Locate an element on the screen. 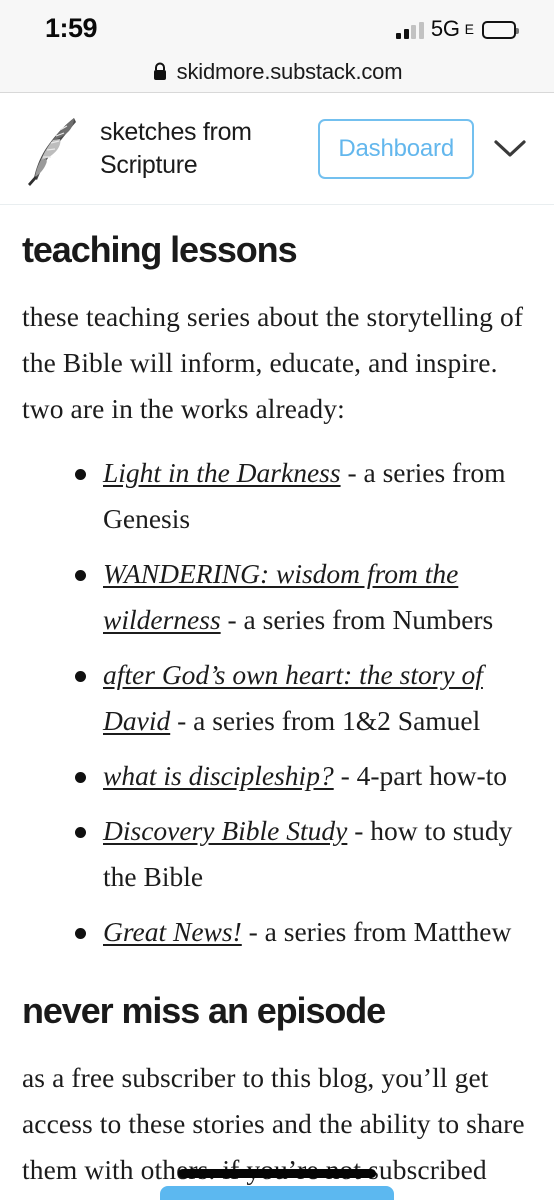 The height and width of the screenshot is (1200, 554). site-header: sketches from Scripture Dashboard is located at coordinates (277, 149).